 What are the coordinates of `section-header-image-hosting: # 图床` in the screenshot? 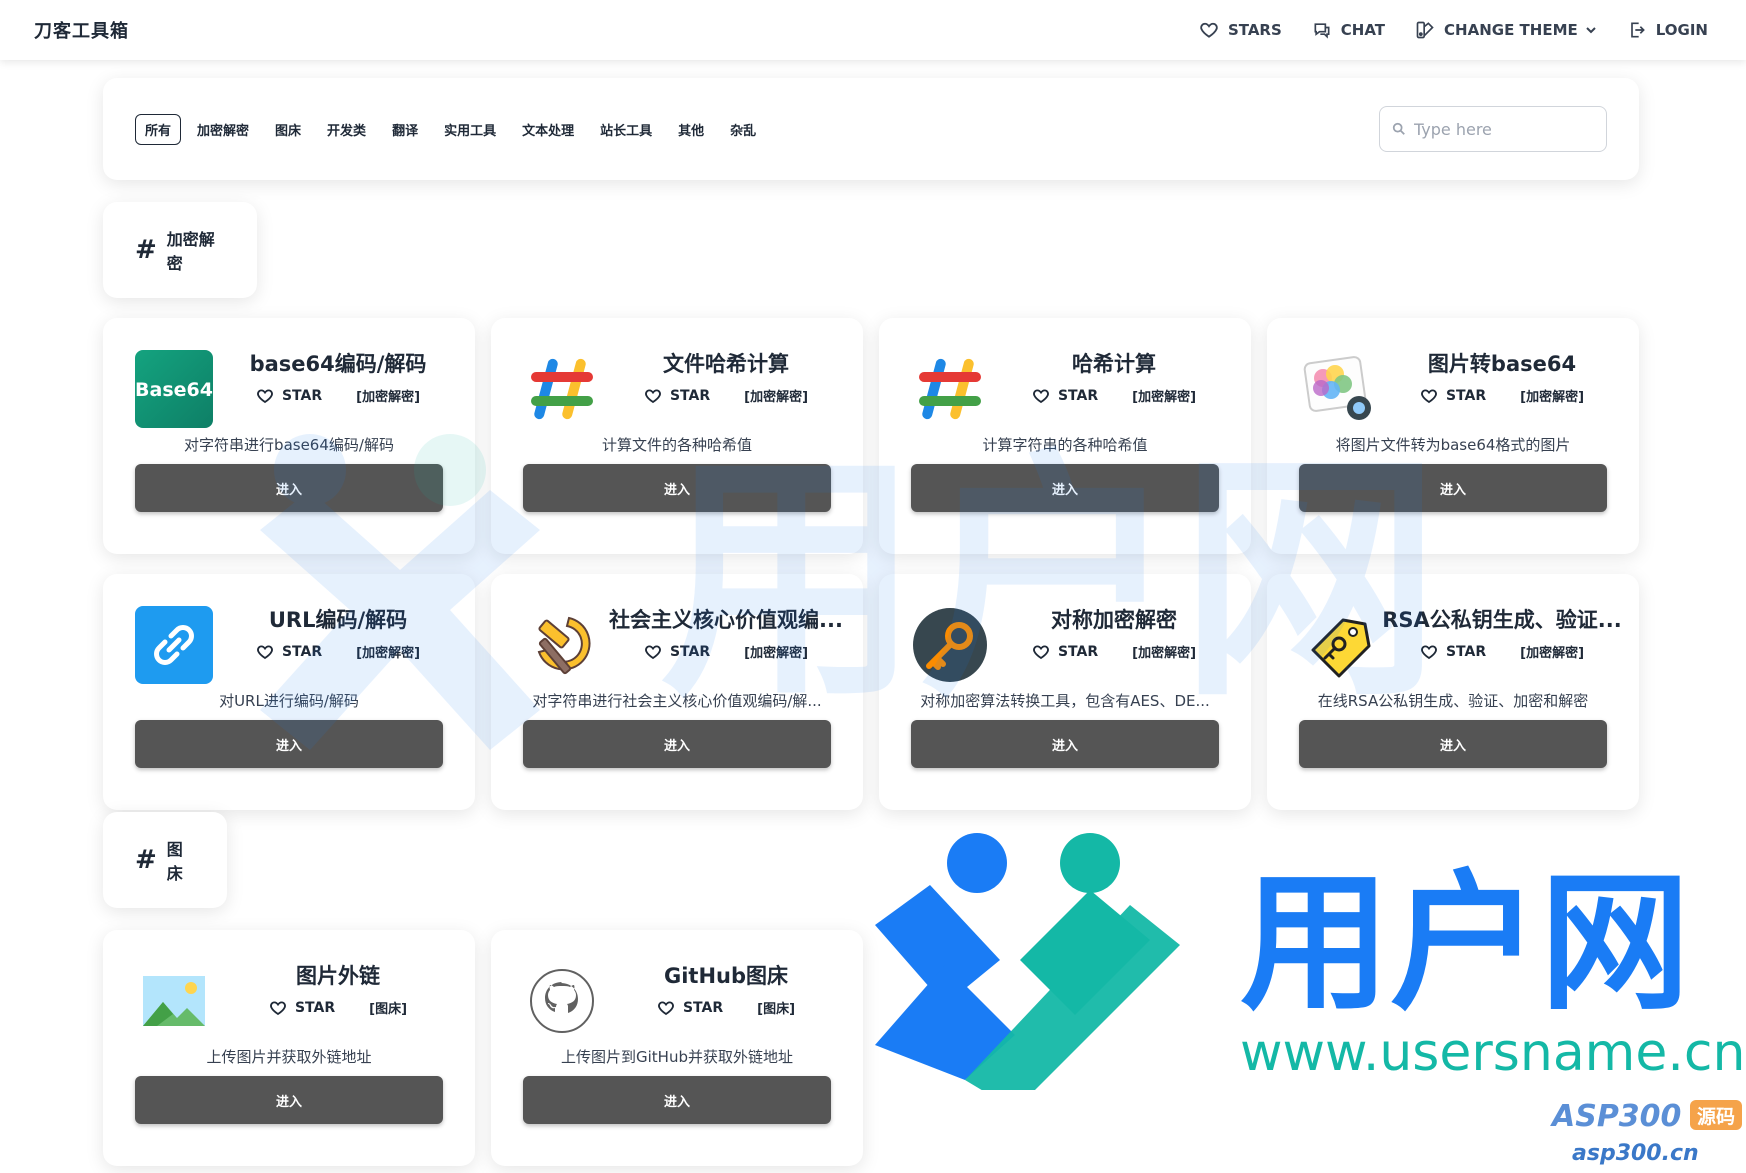 It's located at (165, 860).